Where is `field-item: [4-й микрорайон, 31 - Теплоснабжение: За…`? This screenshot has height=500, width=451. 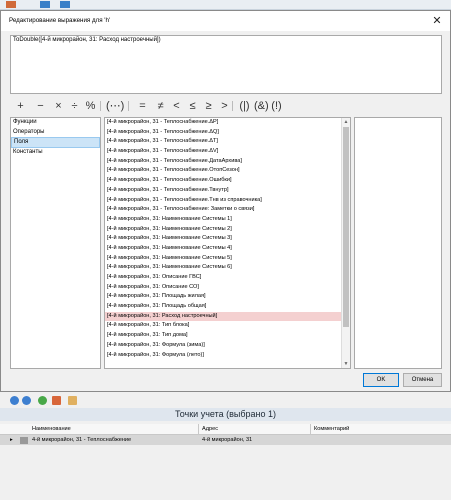 field-item: [4-й микрорайон, 31 - Теплоснабжение: За… is located at coordinates (227, 210).